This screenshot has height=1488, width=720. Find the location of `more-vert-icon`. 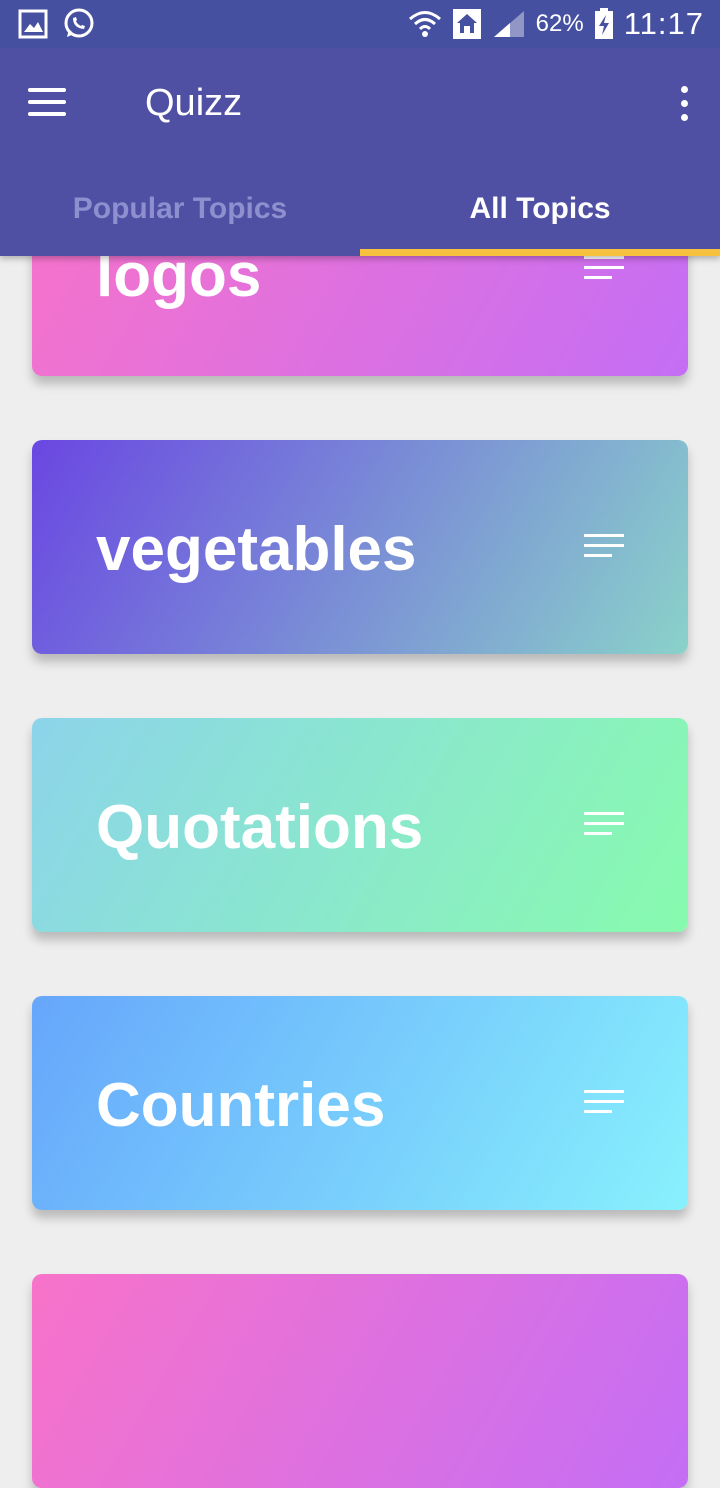

more-vert-icon is located at coordinates (684, 104).